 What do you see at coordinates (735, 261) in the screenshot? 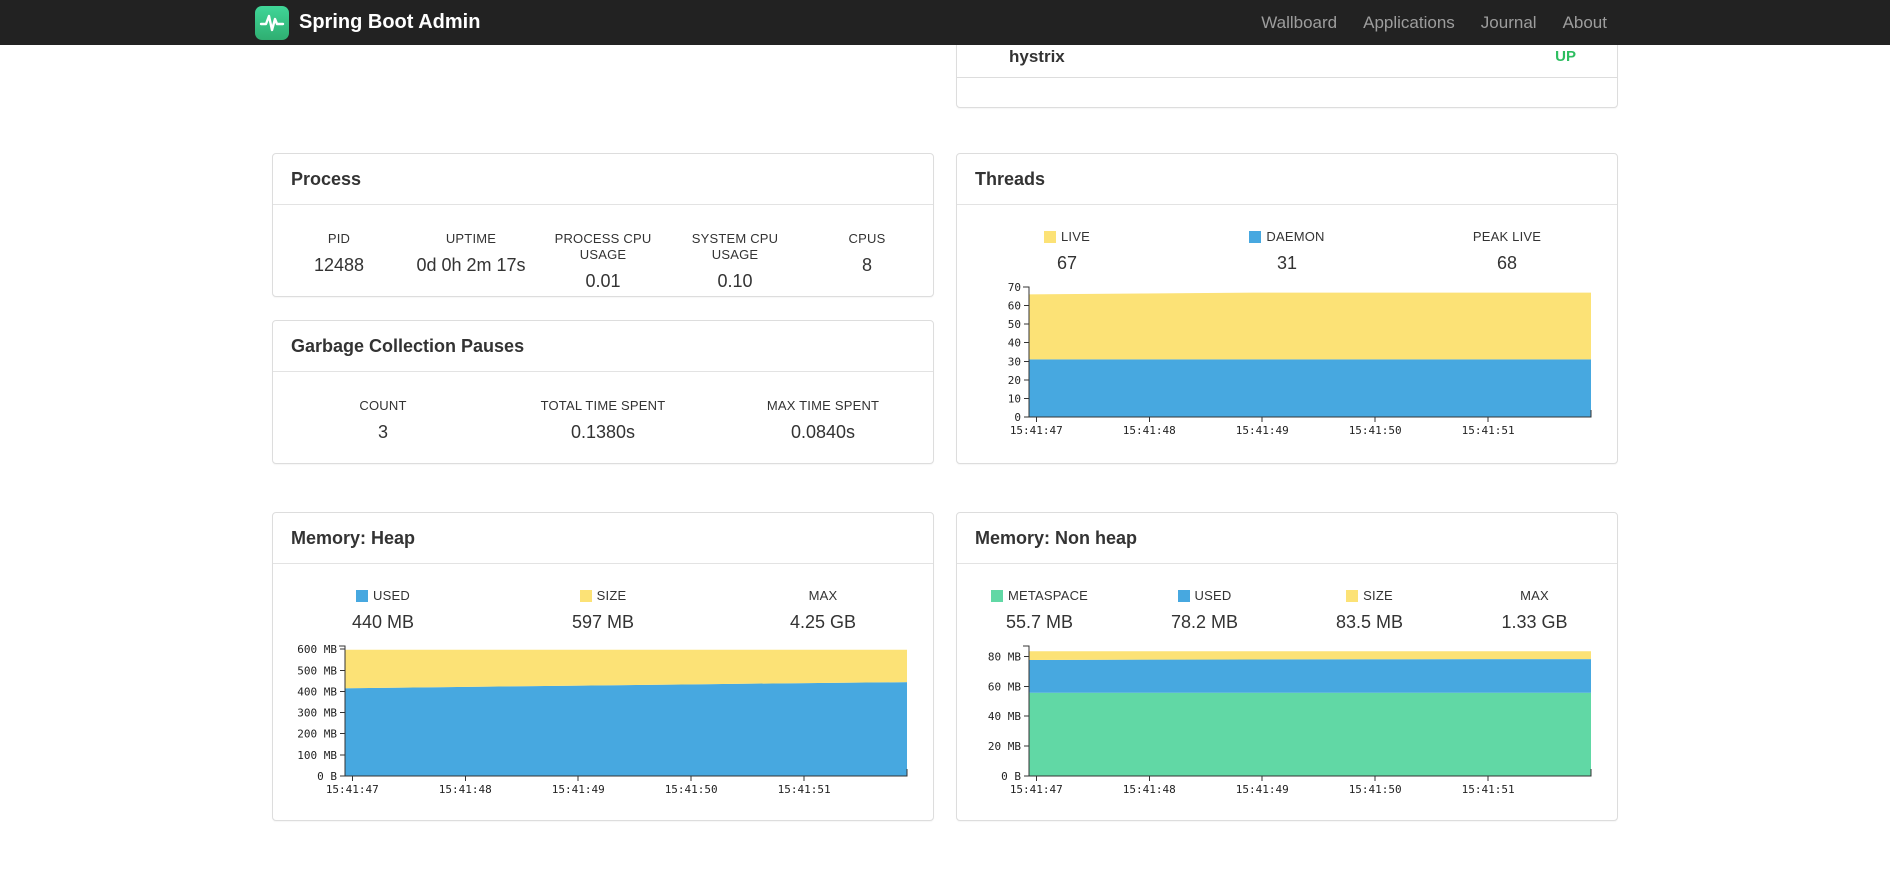
I see `stat-system-cpu: SYSTEM CPU USAGE 0.10` at bounding box center [735, 261].